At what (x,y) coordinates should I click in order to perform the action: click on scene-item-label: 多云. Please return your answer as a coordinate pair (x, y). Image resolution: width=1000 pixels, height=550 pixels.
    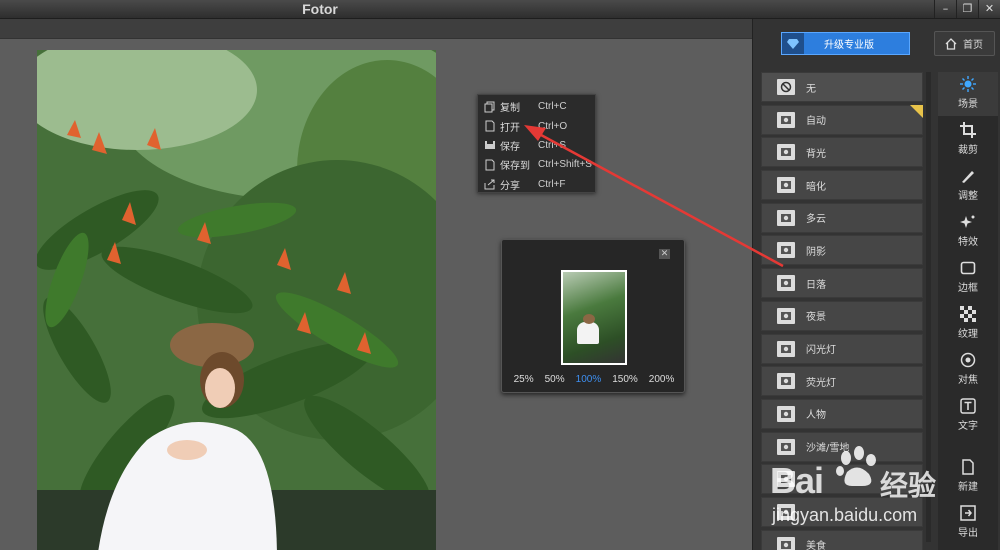
    Looking at the image, I should click on (816, 220).